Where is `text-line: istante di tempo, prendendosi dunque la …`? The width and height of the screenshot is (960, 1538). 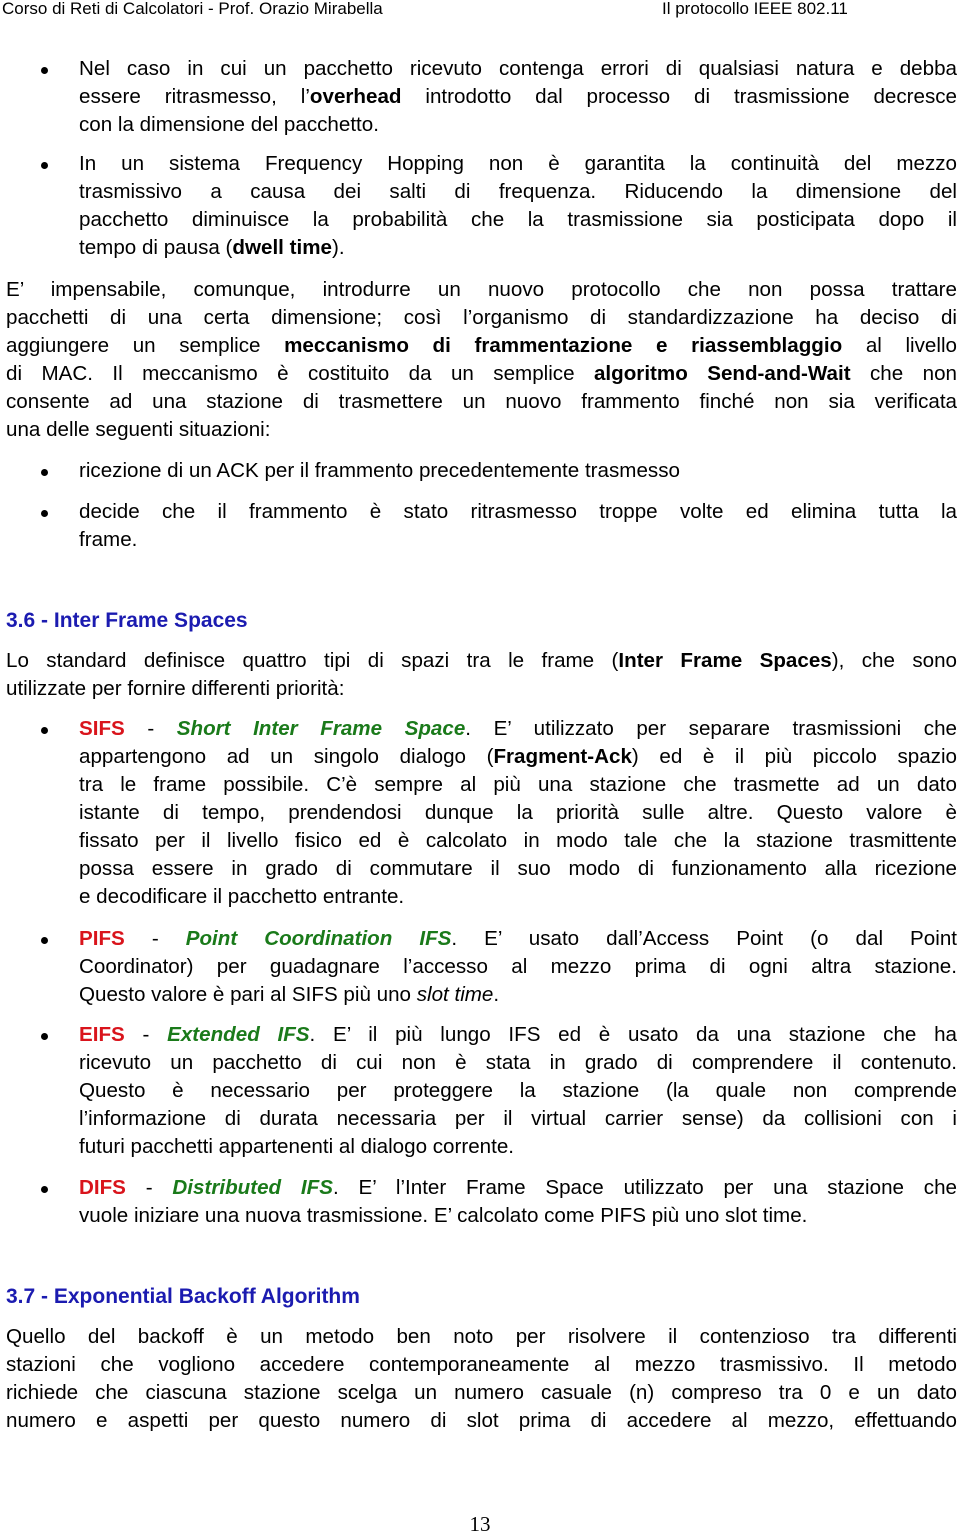
text-line: istante di tempo, prendendosi dunque la … is located at coordinates (518, 812).